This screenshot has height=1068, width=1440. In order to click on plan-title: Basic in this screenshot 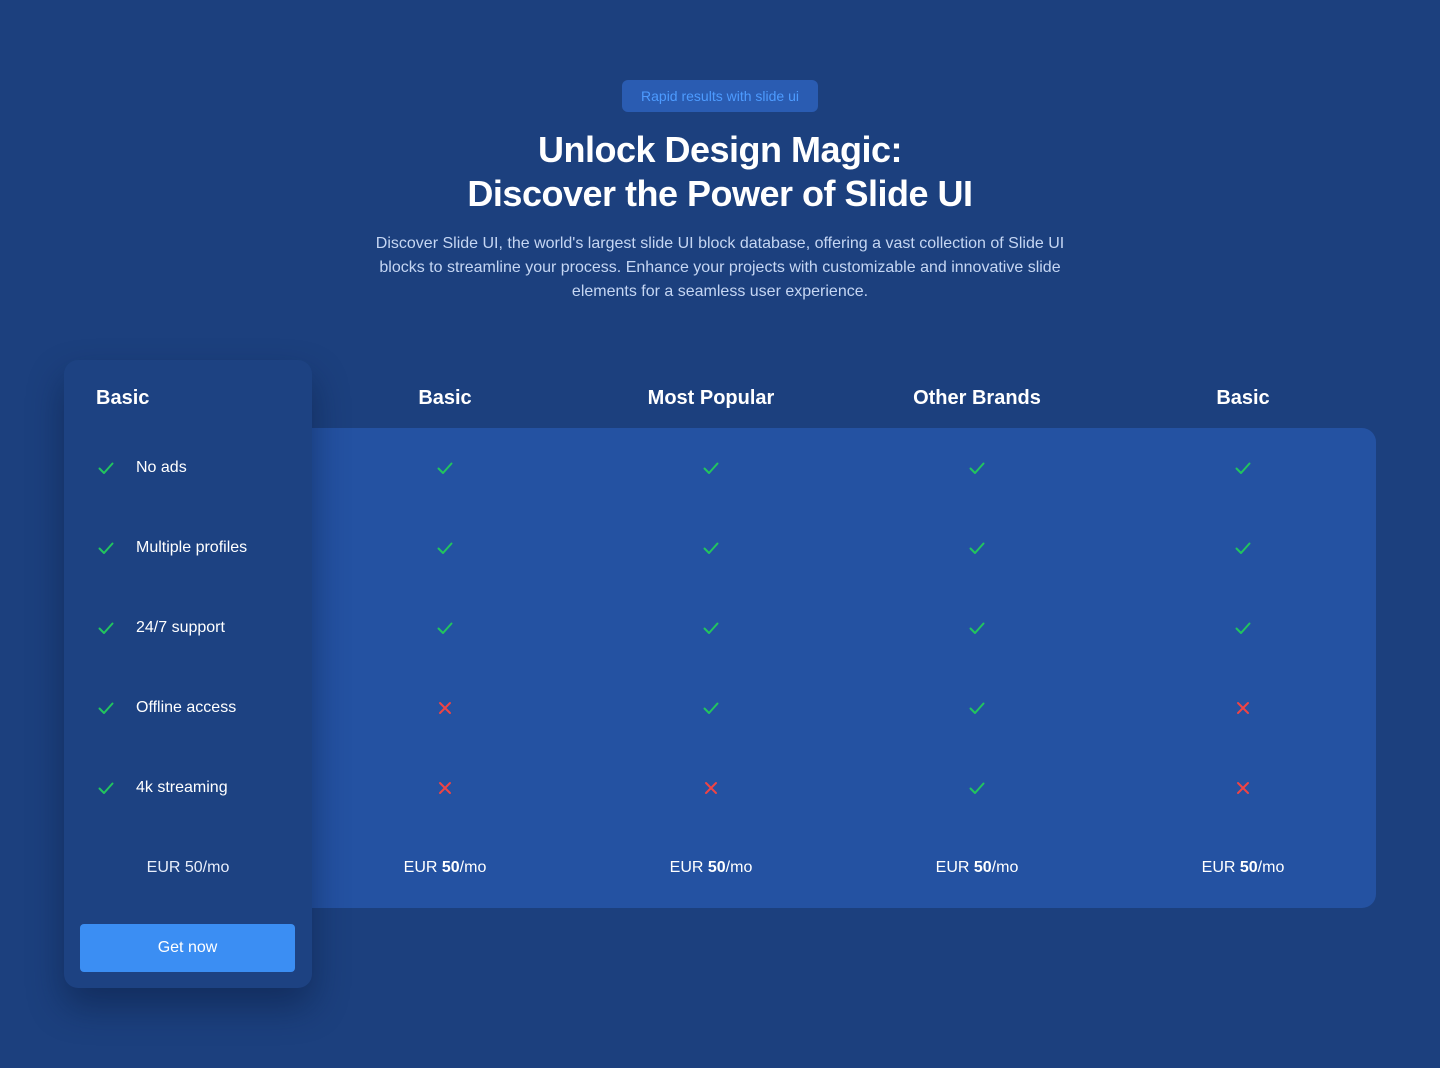, I will do `click(123, 398)`.